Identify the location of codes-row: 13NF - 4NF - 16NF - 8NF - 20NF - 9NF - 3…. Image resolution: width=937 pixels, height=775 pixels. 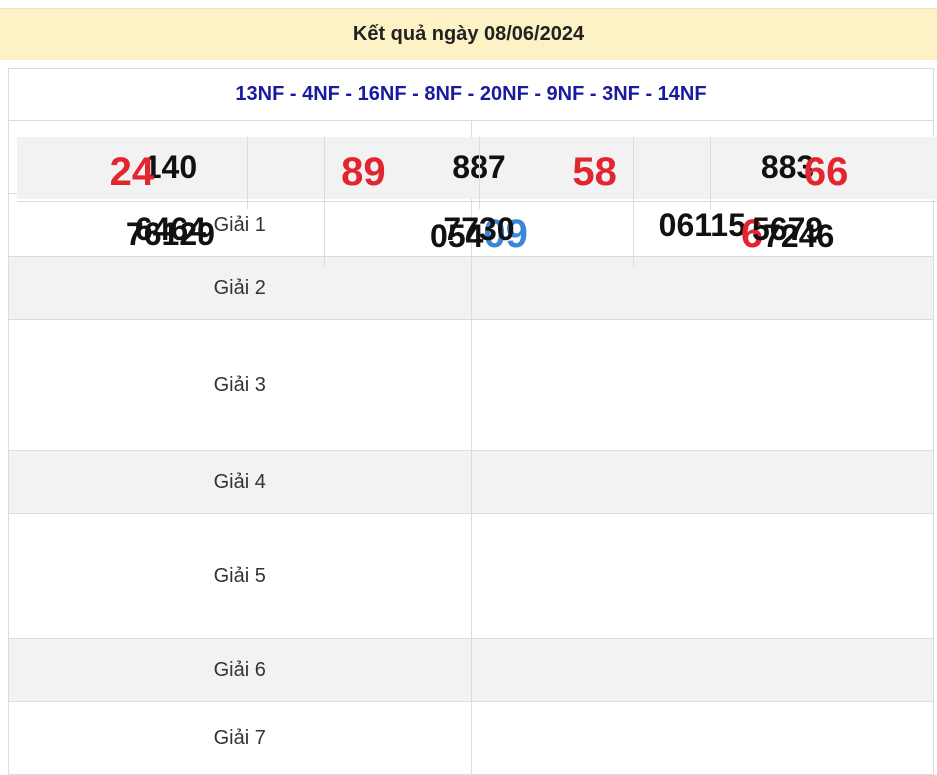
(471, 94).